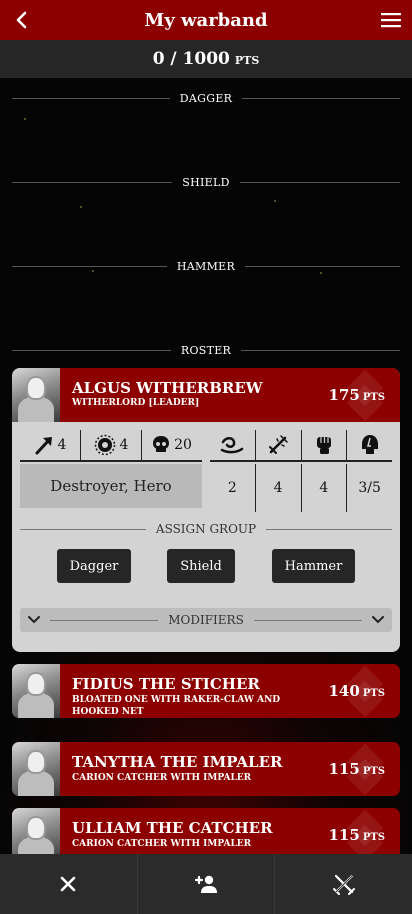  What do you see at coordinates (201, 566) in the screenshot?
I see `assign-shield-button: Shield` at bounding box center [201, 566].